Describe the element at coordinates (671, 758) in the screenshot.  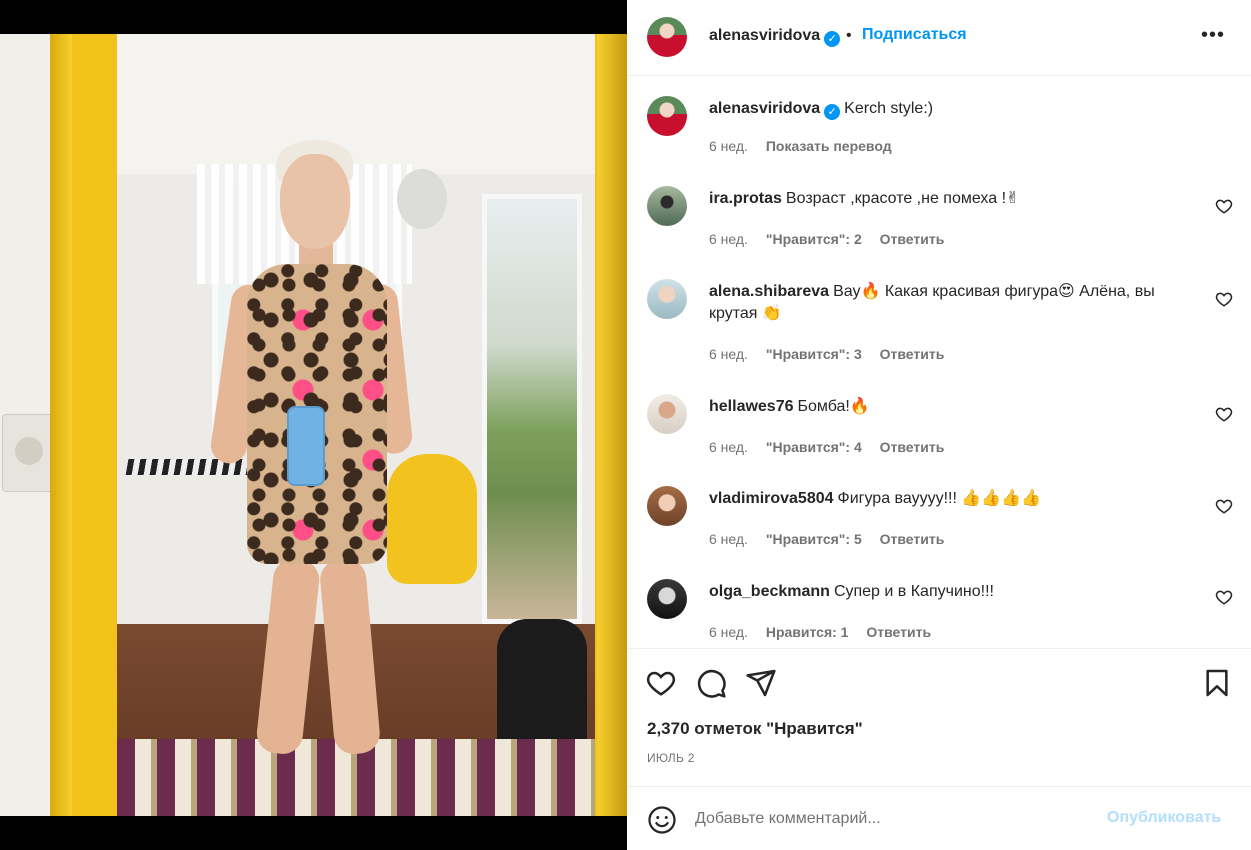
I see `post-date: ИЮЛЬ 2` at that location.